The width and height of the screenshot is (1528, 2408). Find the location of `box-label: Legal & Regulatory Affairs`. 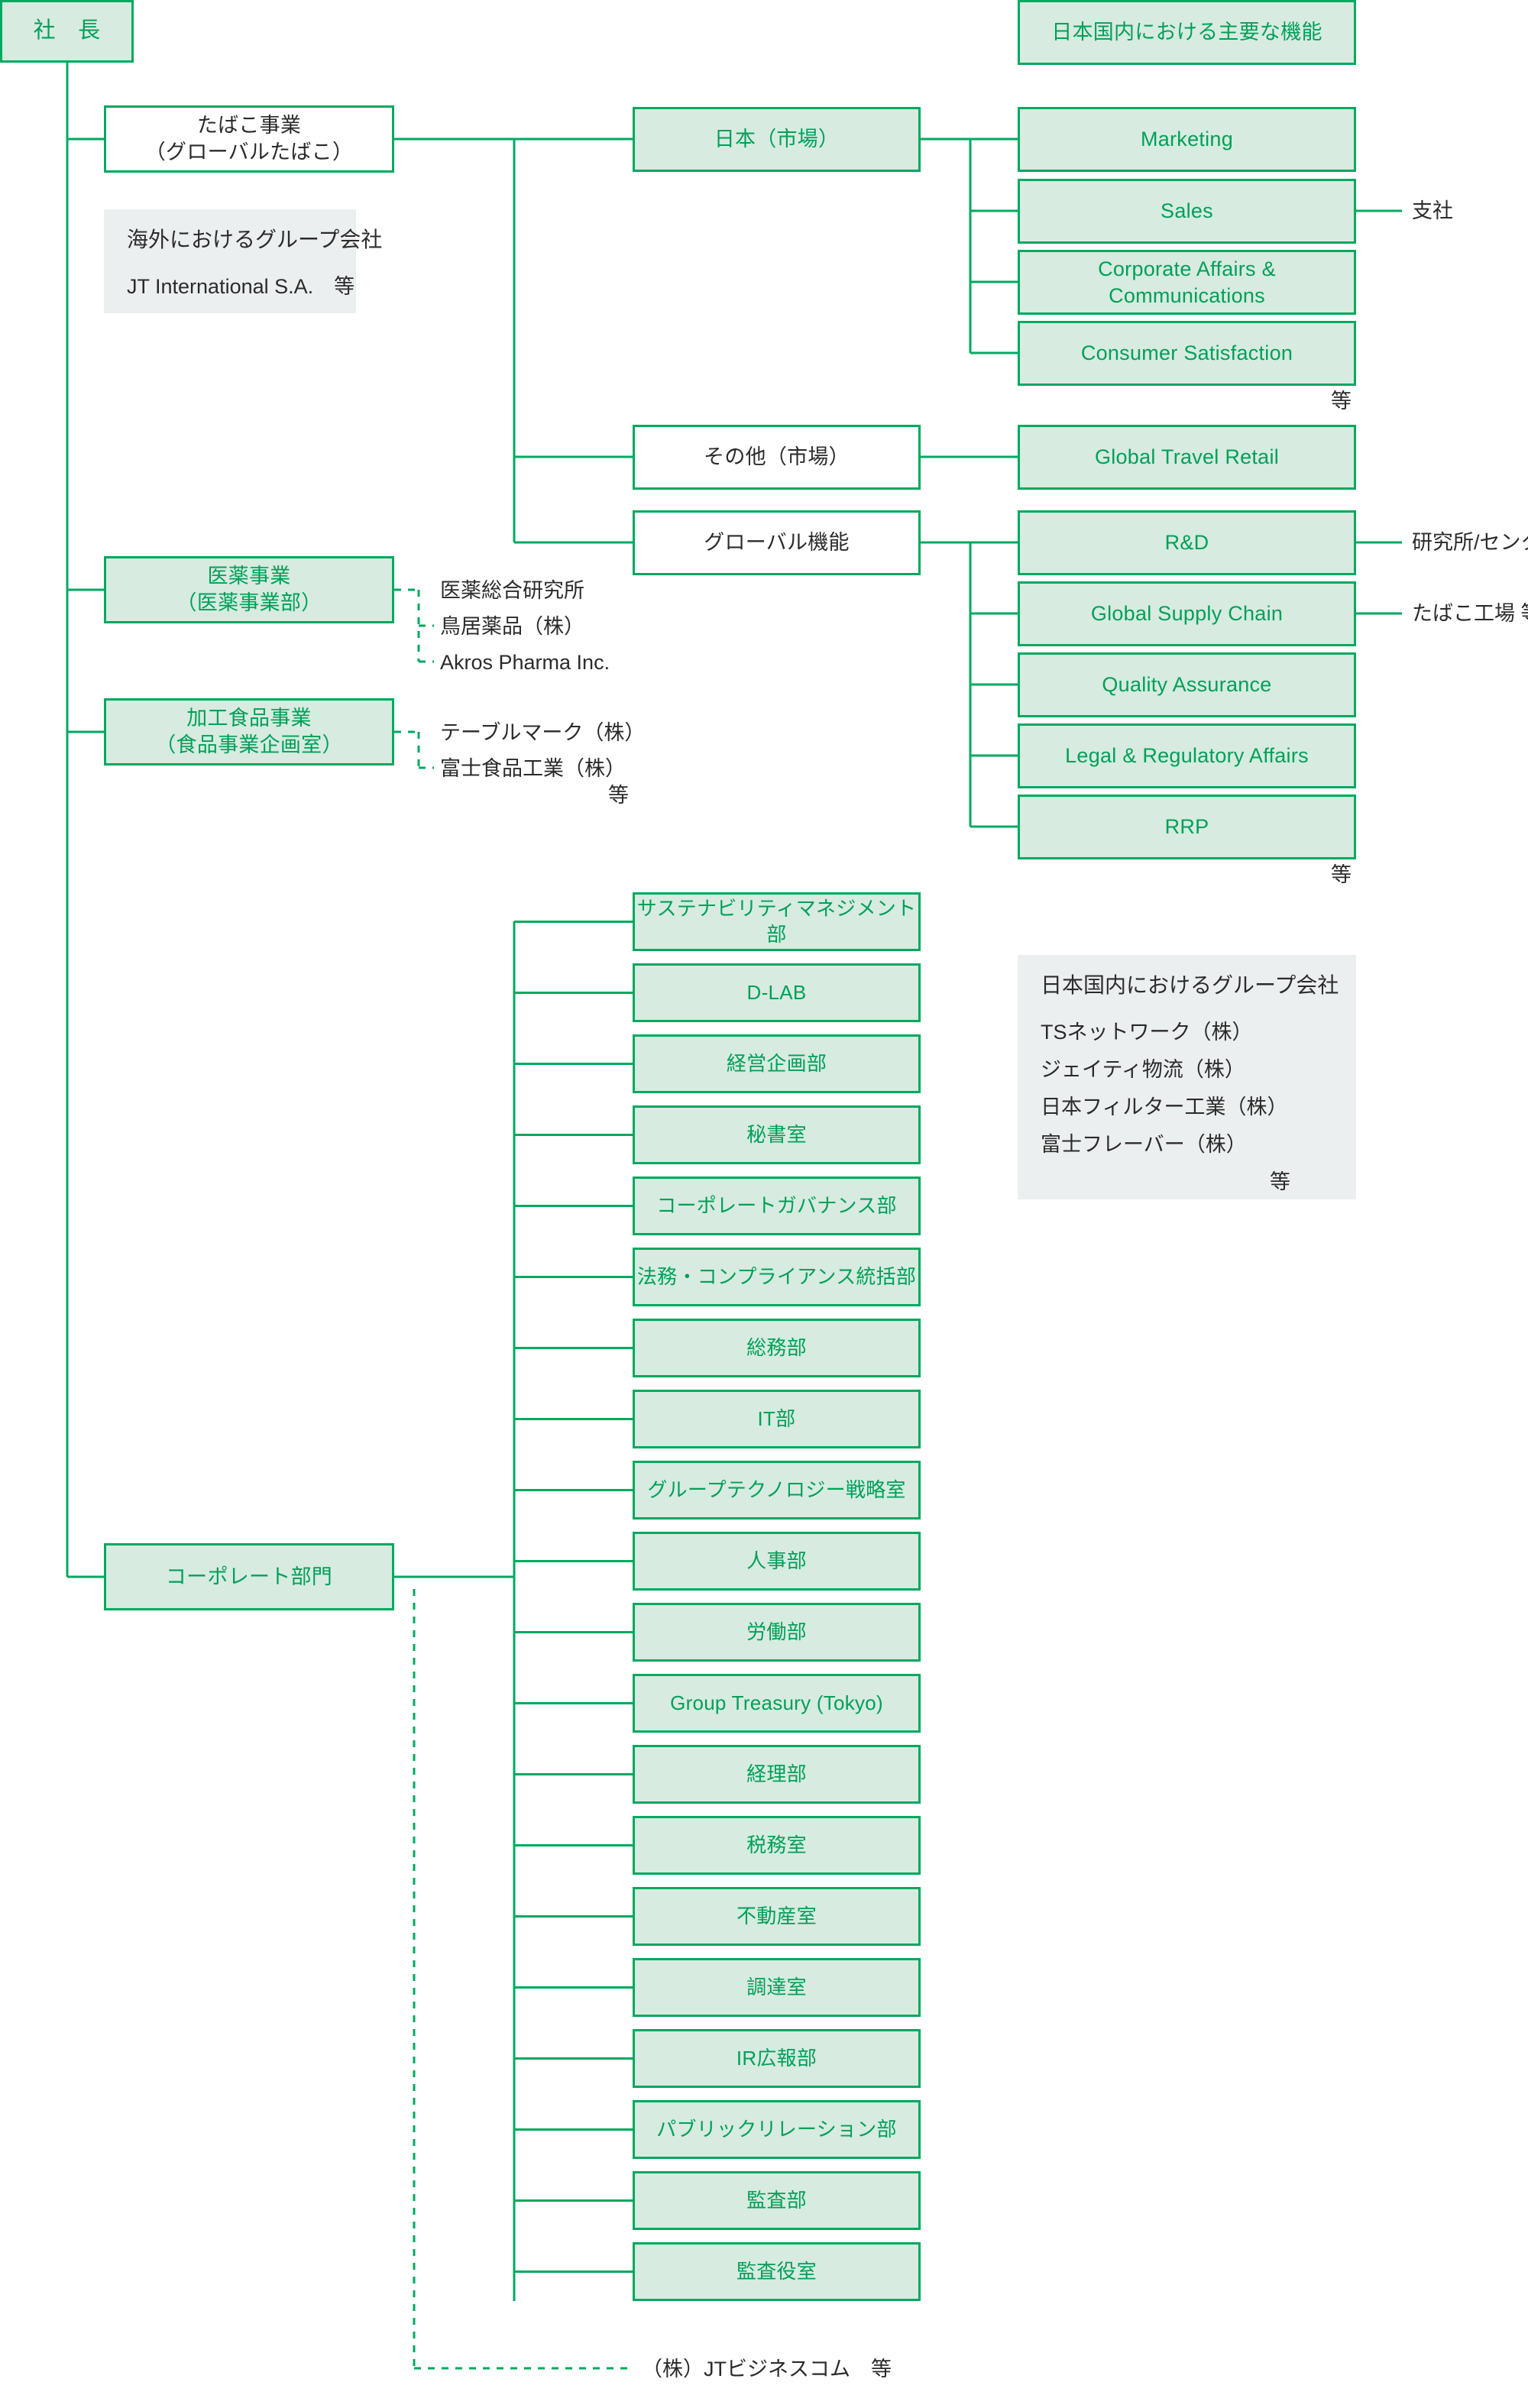

box-label: Legal & Regulatory Affairs is located at coordinates (1187, 756).